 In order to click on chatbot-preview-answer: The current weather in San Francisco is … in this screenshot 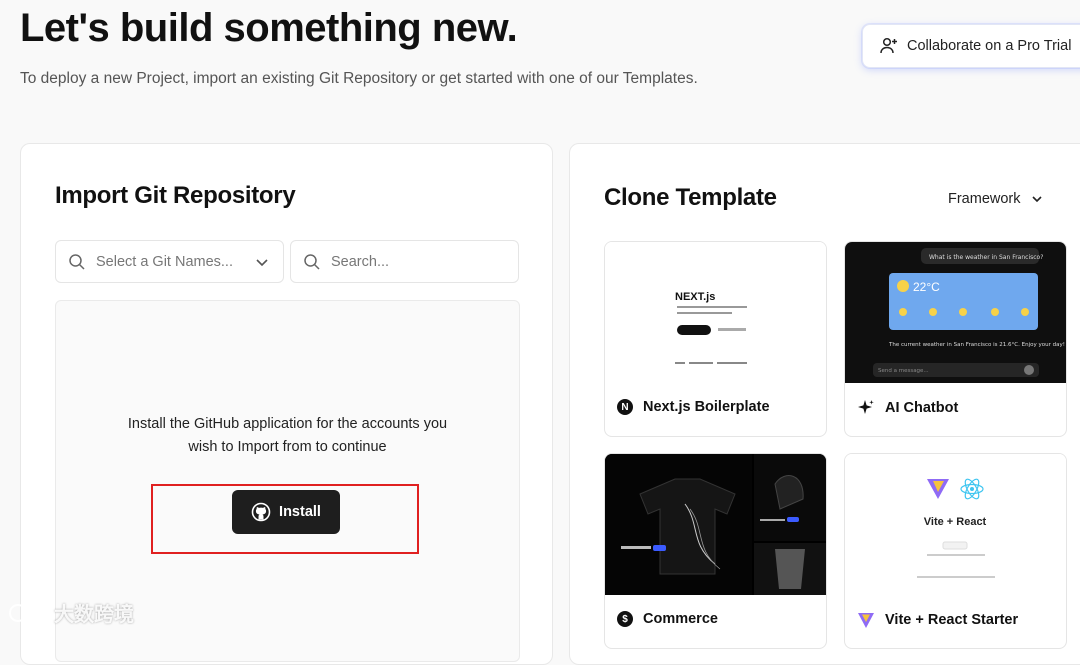, I will do `click(976, 345)`.